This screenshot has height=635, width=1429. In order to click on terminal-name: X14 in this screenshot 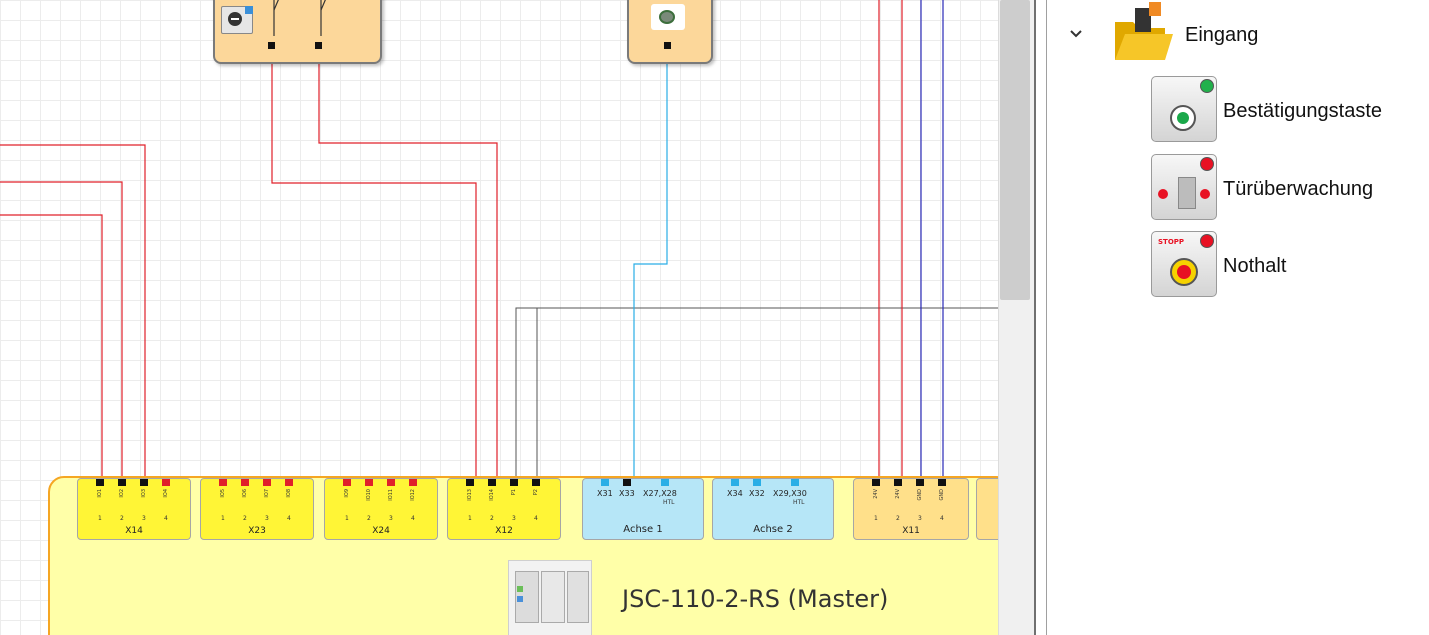, I will do `click(134, 531)`.